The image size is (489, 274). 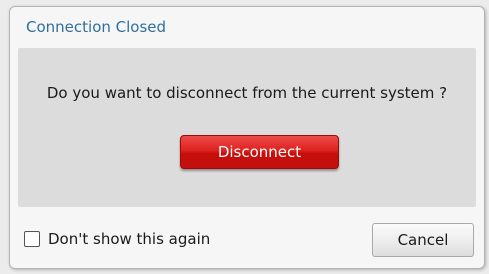 What do you see at coordinates (129, 239) in the screenshot?
I see `dont-show-again-label: Don't show this again` at bounding box center [129, 239].